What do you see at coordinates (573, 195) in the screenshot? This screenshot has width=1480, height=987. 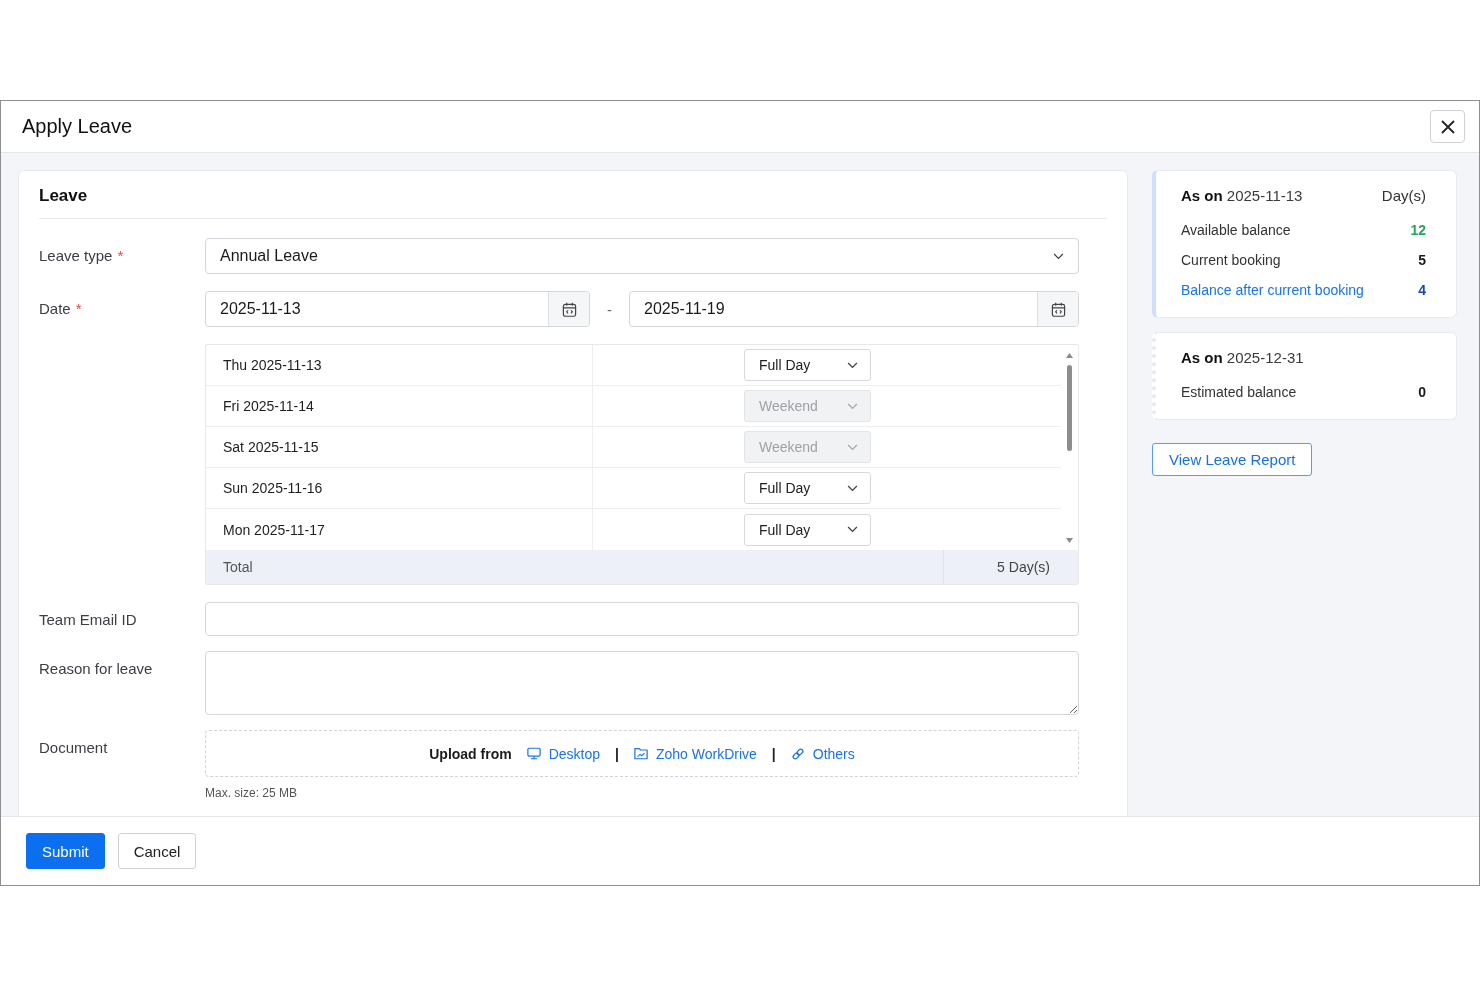 I see `section-title: Leave` at bounding box center [573, 195].